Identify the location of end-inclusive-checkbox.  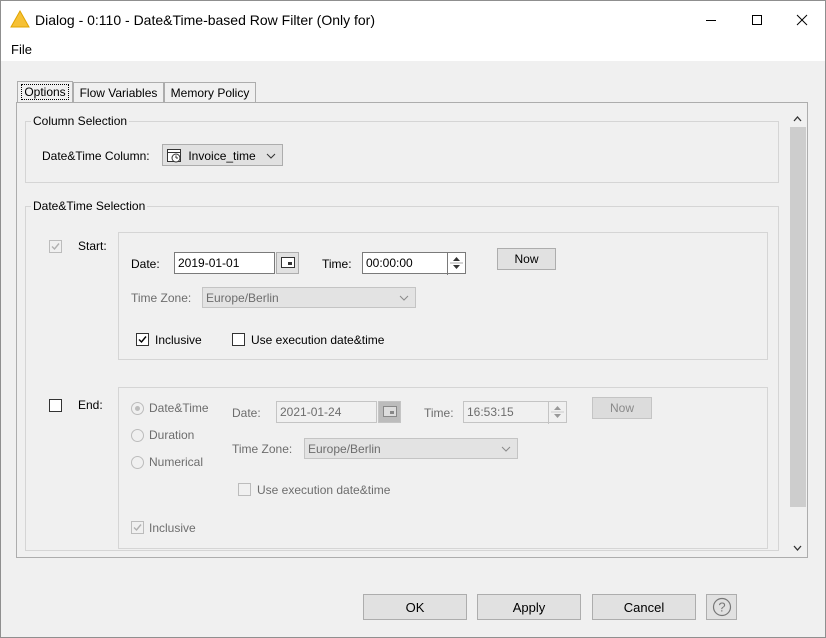
(137, 527).